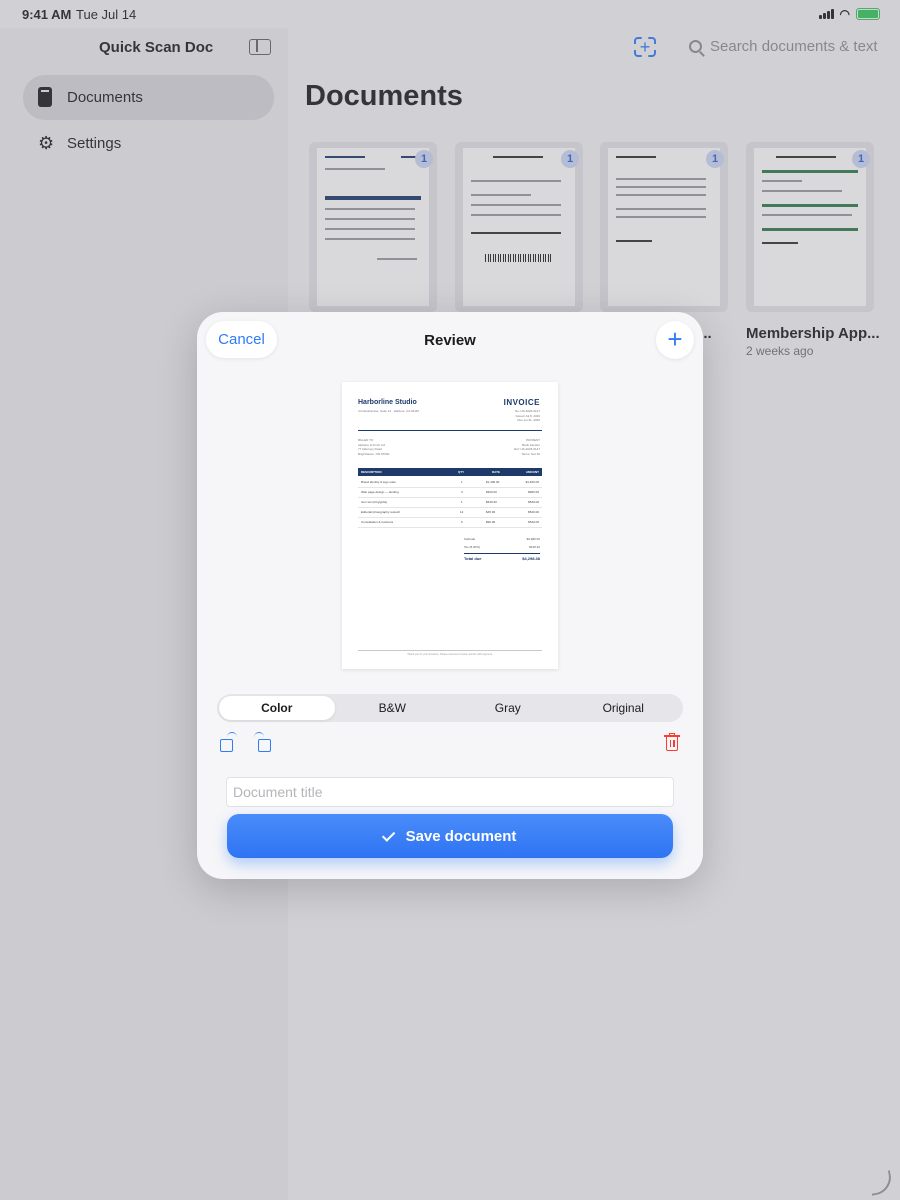 This screenshot has height=1200, width=900. I want to click on plus-icon: +, so click(675, 339).